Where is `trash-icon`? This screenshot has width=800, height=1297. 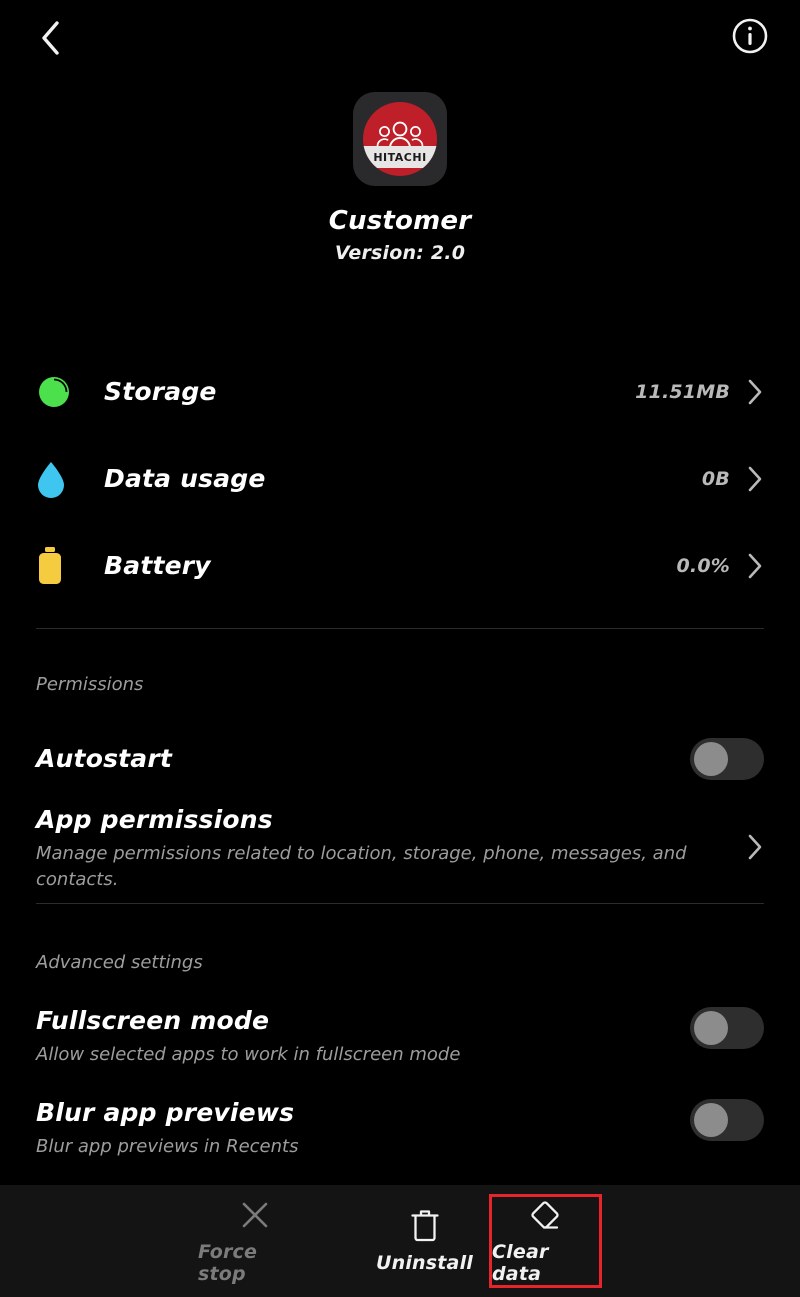
trash-icon is located at coordinates (424, 1226).